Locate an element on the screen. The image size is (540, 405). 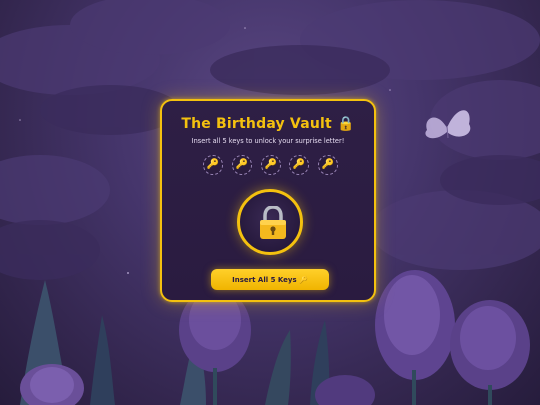
key-slot-3: 🔑 is located at coordinates (271, 165).